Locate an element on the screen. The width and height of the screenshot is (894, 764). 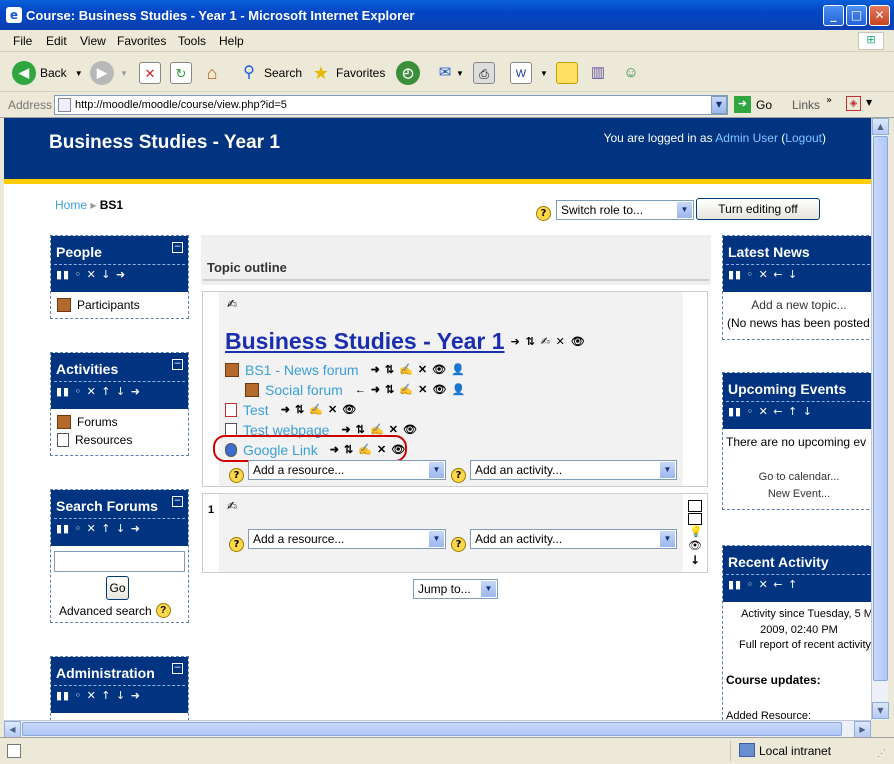
scroll-right-icon: ▶ is located at coordinates (862, 729).